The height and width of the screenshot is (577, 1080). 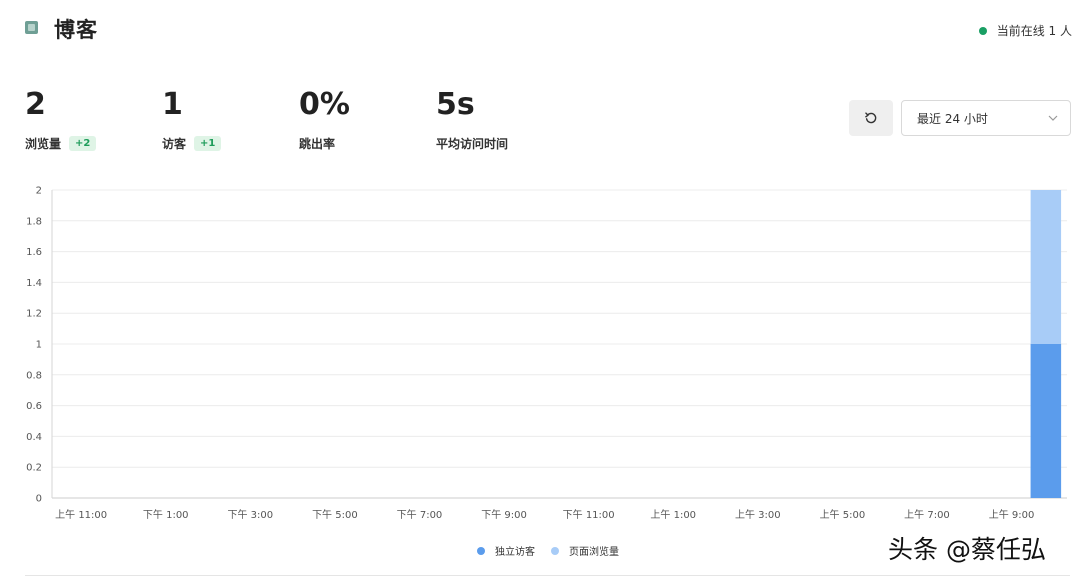 What do you see at coordinates (31, 27) in the screenshot?
I see `site-icon` at bounding box center [31, 27].